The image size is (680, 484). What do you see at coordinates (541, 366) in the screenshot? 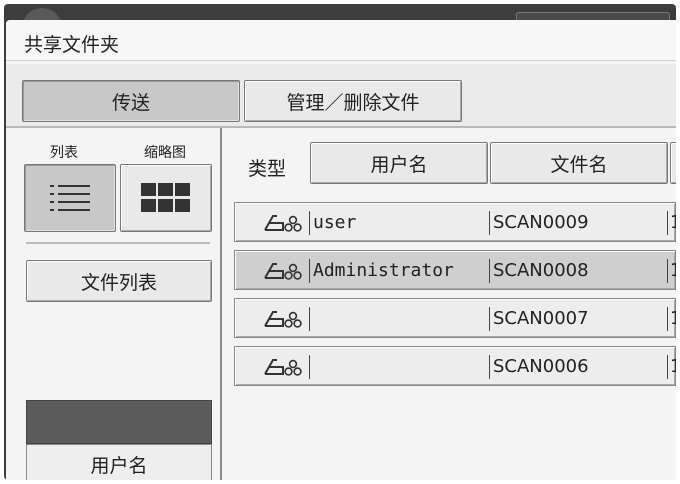
I see `filename-cell: SCAN0006` at bounding box center [541, 366].